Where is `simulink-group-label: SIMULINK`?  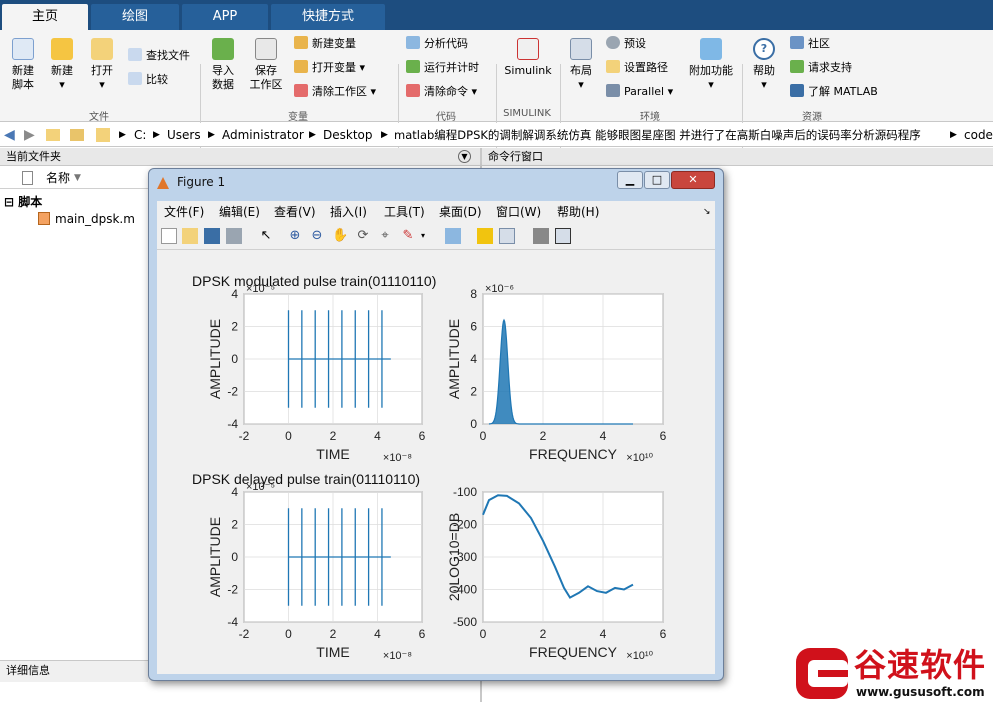 simulink-group-label: SIMULINK is located at coordinates (527, 113).